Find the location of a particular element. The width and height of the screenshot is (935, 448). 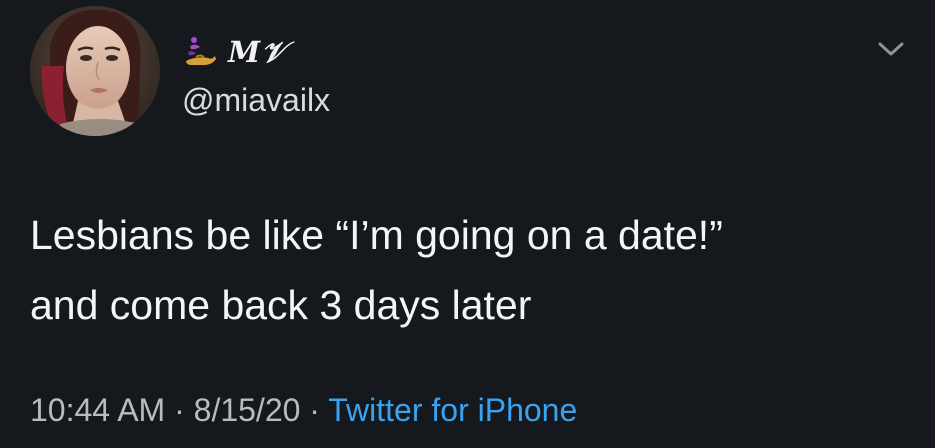

tweet-meta: 10:44 AM · 8/15/20 · Twitter for iPhone is located at coordinates (303, 410).